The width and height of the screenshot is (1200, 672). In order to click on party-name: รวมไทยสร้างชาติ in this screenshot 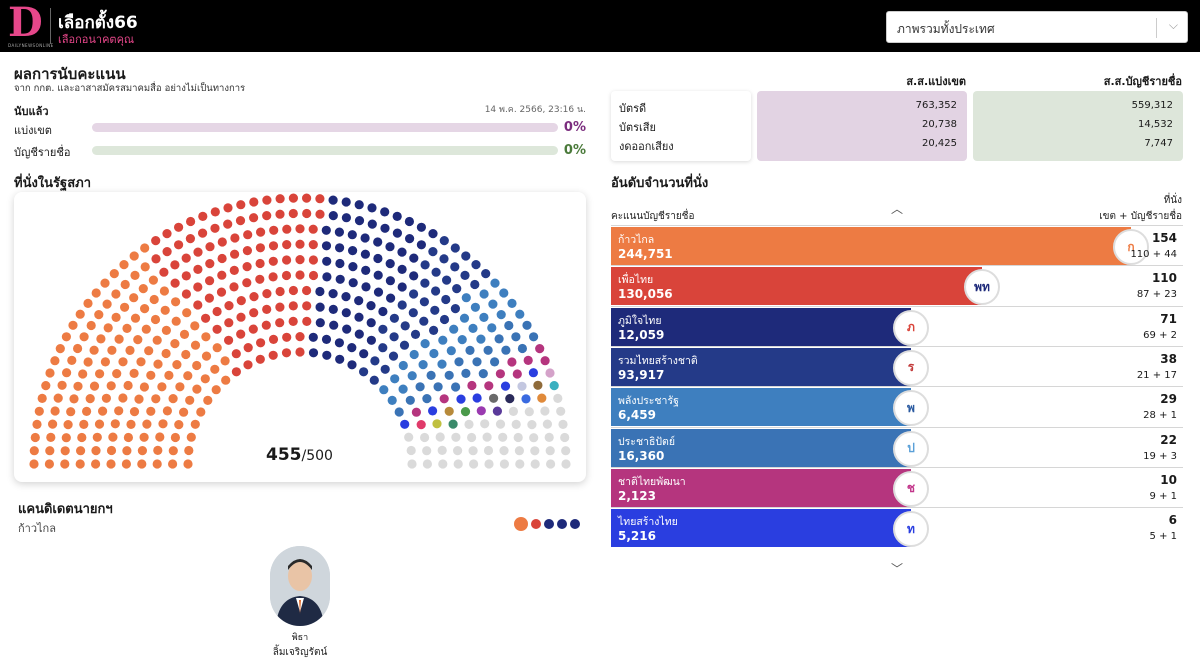, I will do `click(658, 360)`.